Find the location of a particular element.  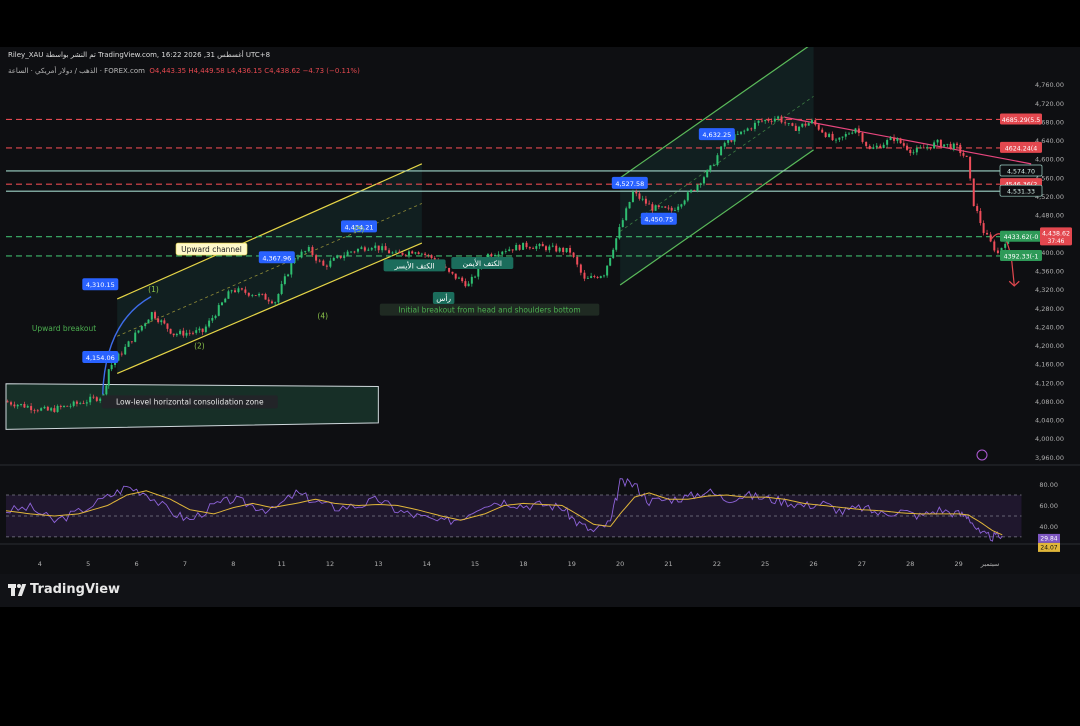

rsi-ma-value: 24.07 is located at coordinates (1048, 547).